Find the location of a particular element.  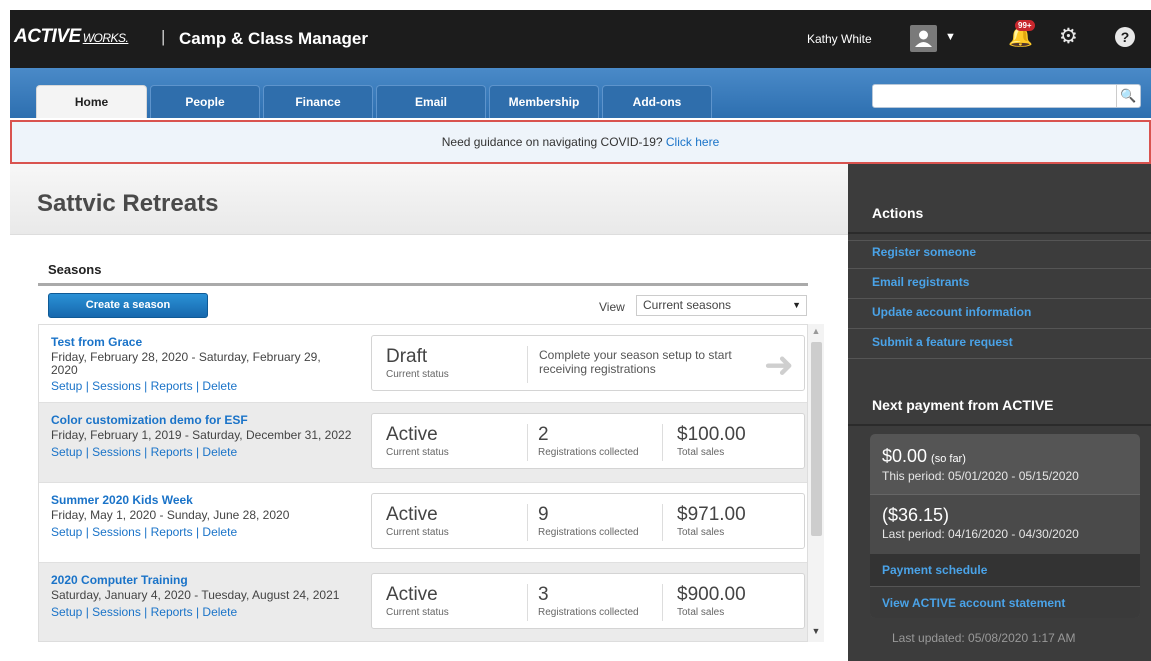

scroll-down-icon: ▼ is located at coordinates (816, 631).